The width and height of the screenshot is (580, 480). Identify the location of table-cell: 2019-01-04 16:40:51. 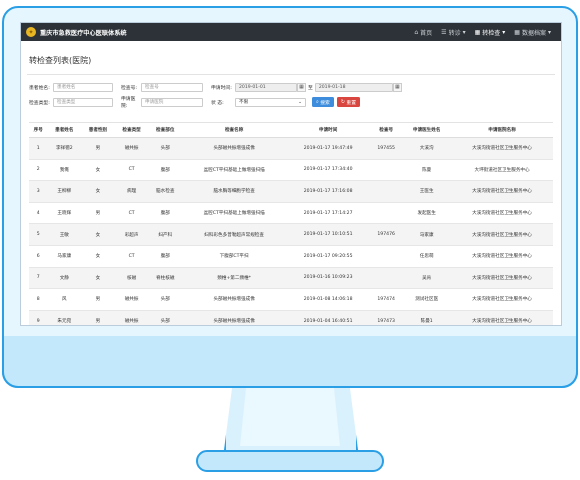
(328, 317).